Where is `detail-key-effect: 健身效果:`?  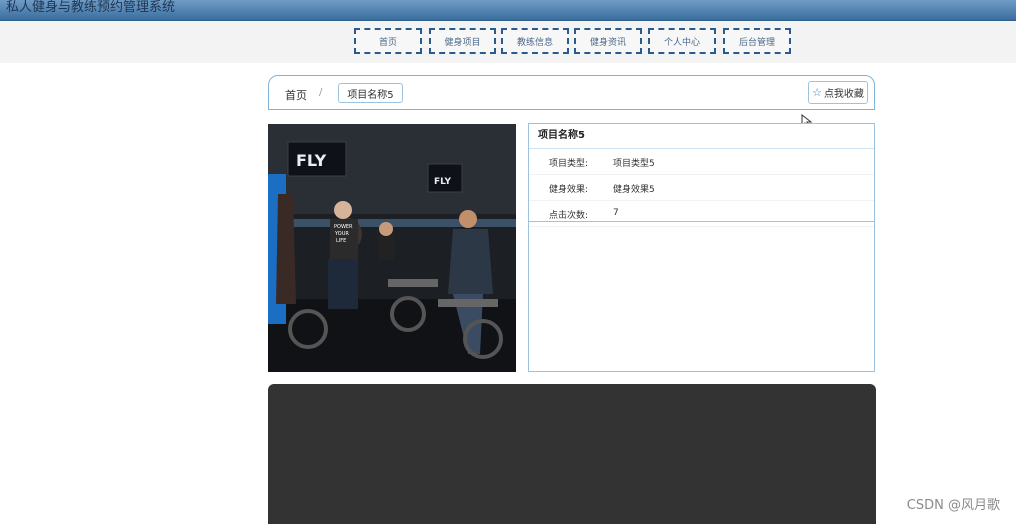 detail-key-effect: 健身效果: is located at coordinates (568, 190).